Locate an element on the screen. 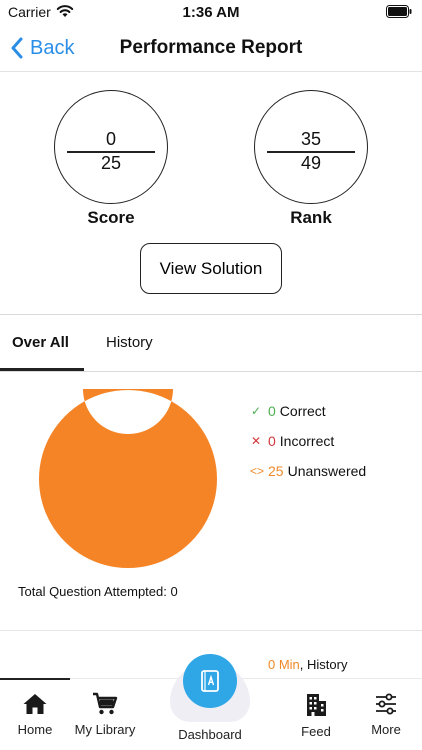 The height and width of the screenshot is (750, 422). legend-unanswered: <> 25 Unanswered is located at coordinates (308, 471).